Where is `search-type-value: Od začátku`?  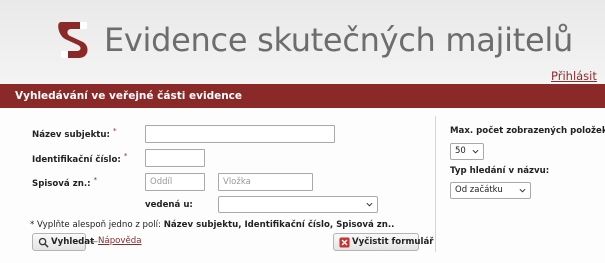
search-type-value: Od začátku is located at coordinates (479, 190).